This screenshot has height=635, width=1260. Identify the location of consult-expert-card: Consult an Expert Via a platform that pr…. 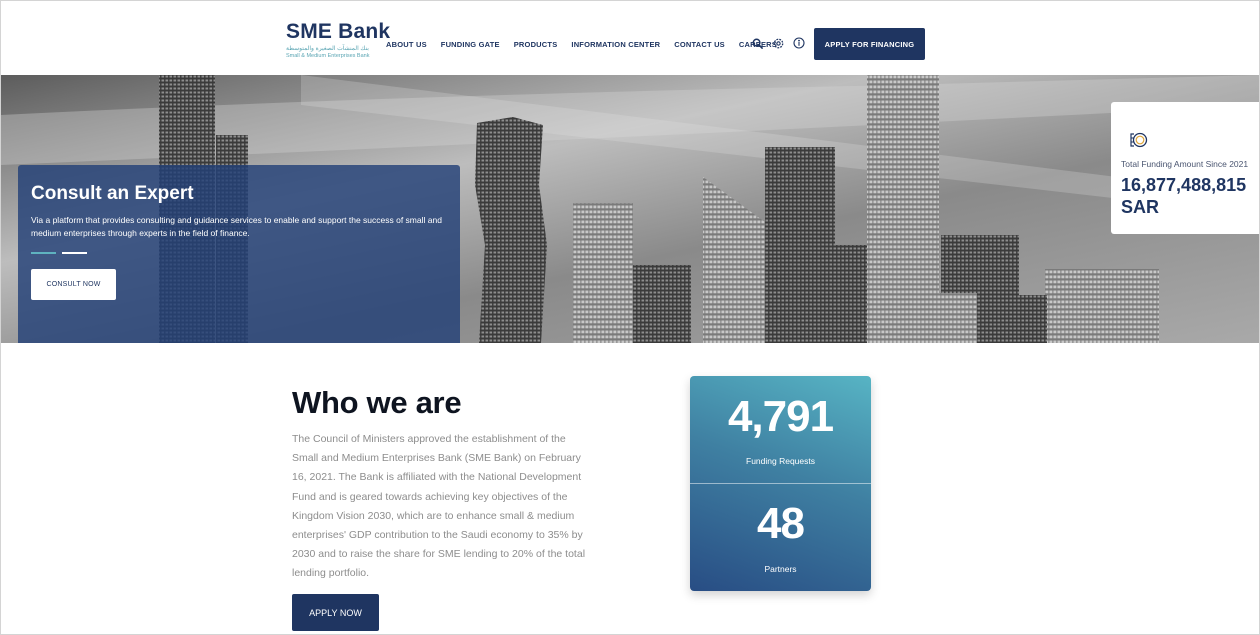
(239, 254).